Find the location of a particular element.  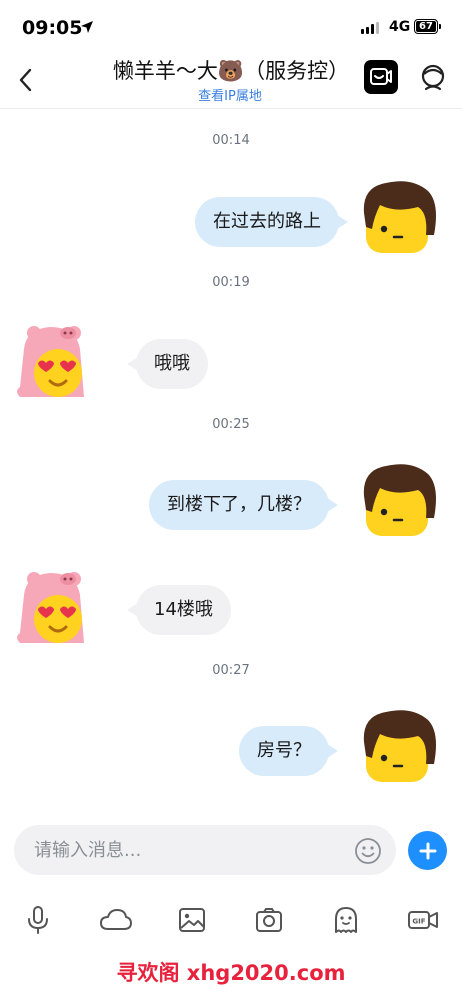

bottom-toolbar: GIF is located at coordinates (231, 920).